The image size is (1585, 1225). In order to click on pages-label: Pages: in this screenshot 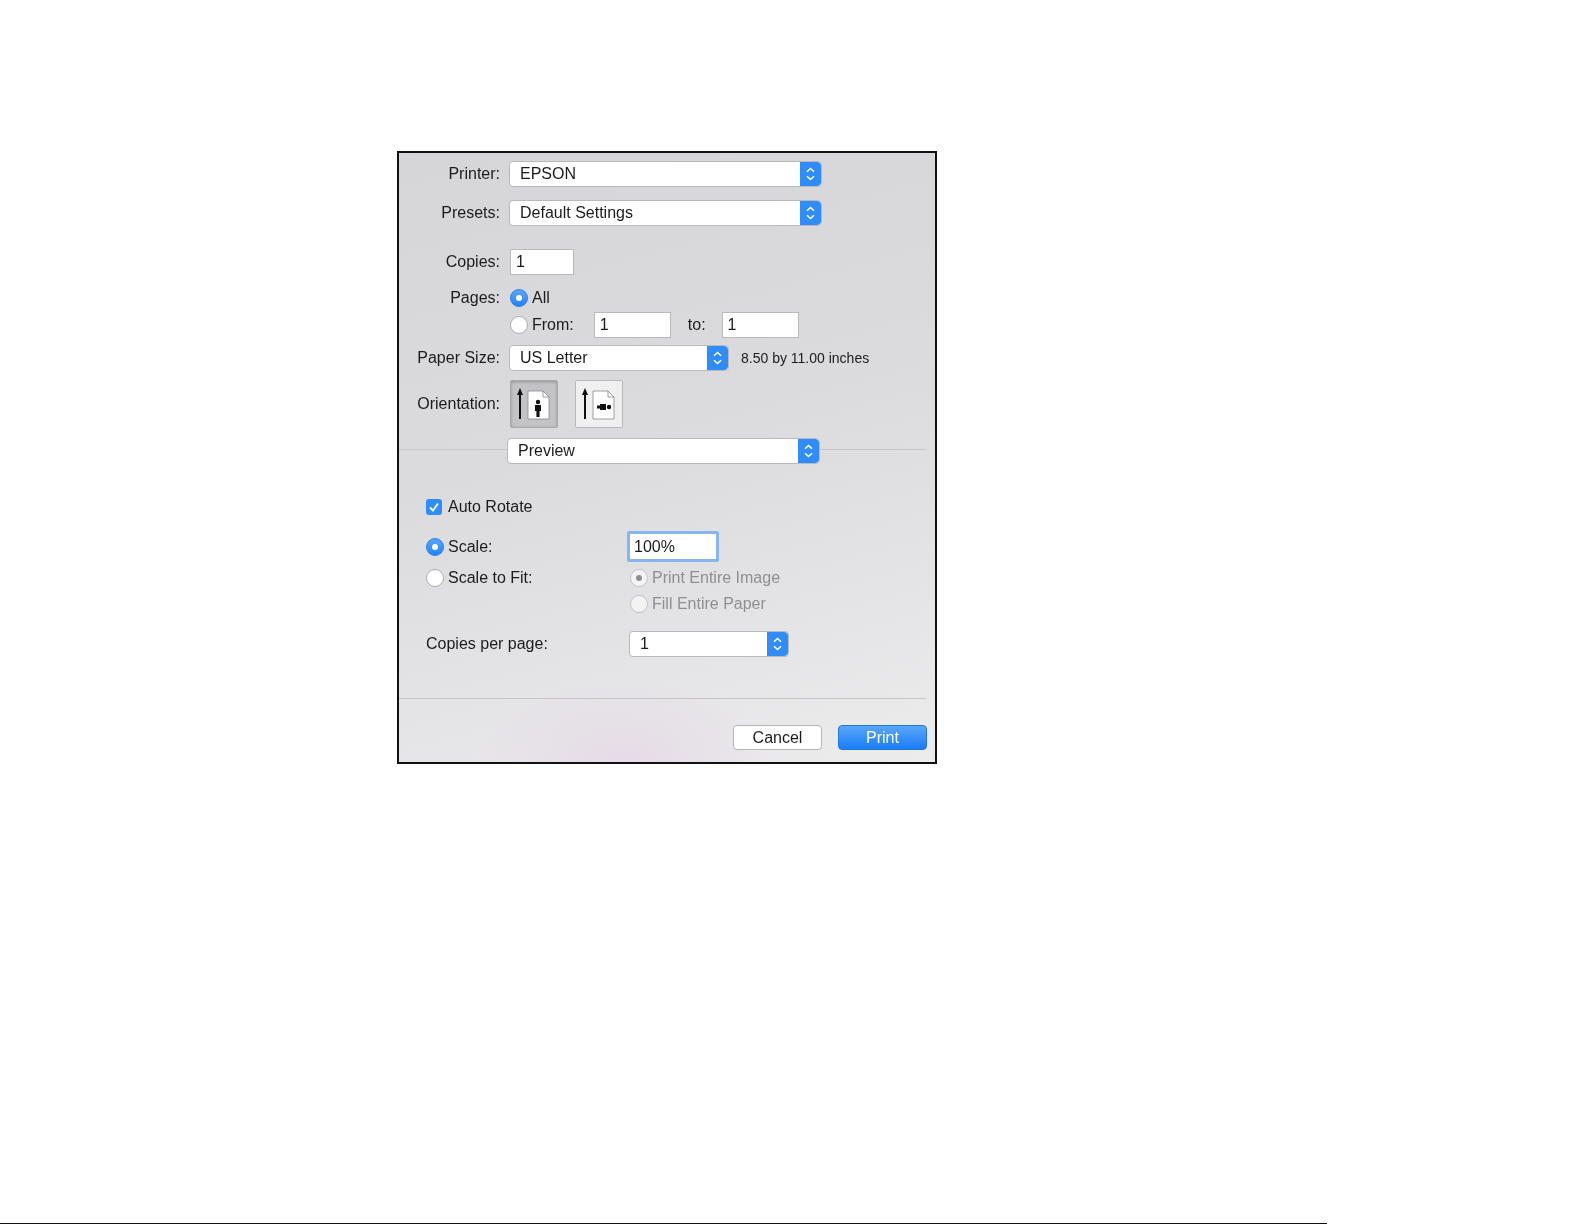, I will do `click(474, 298)`.